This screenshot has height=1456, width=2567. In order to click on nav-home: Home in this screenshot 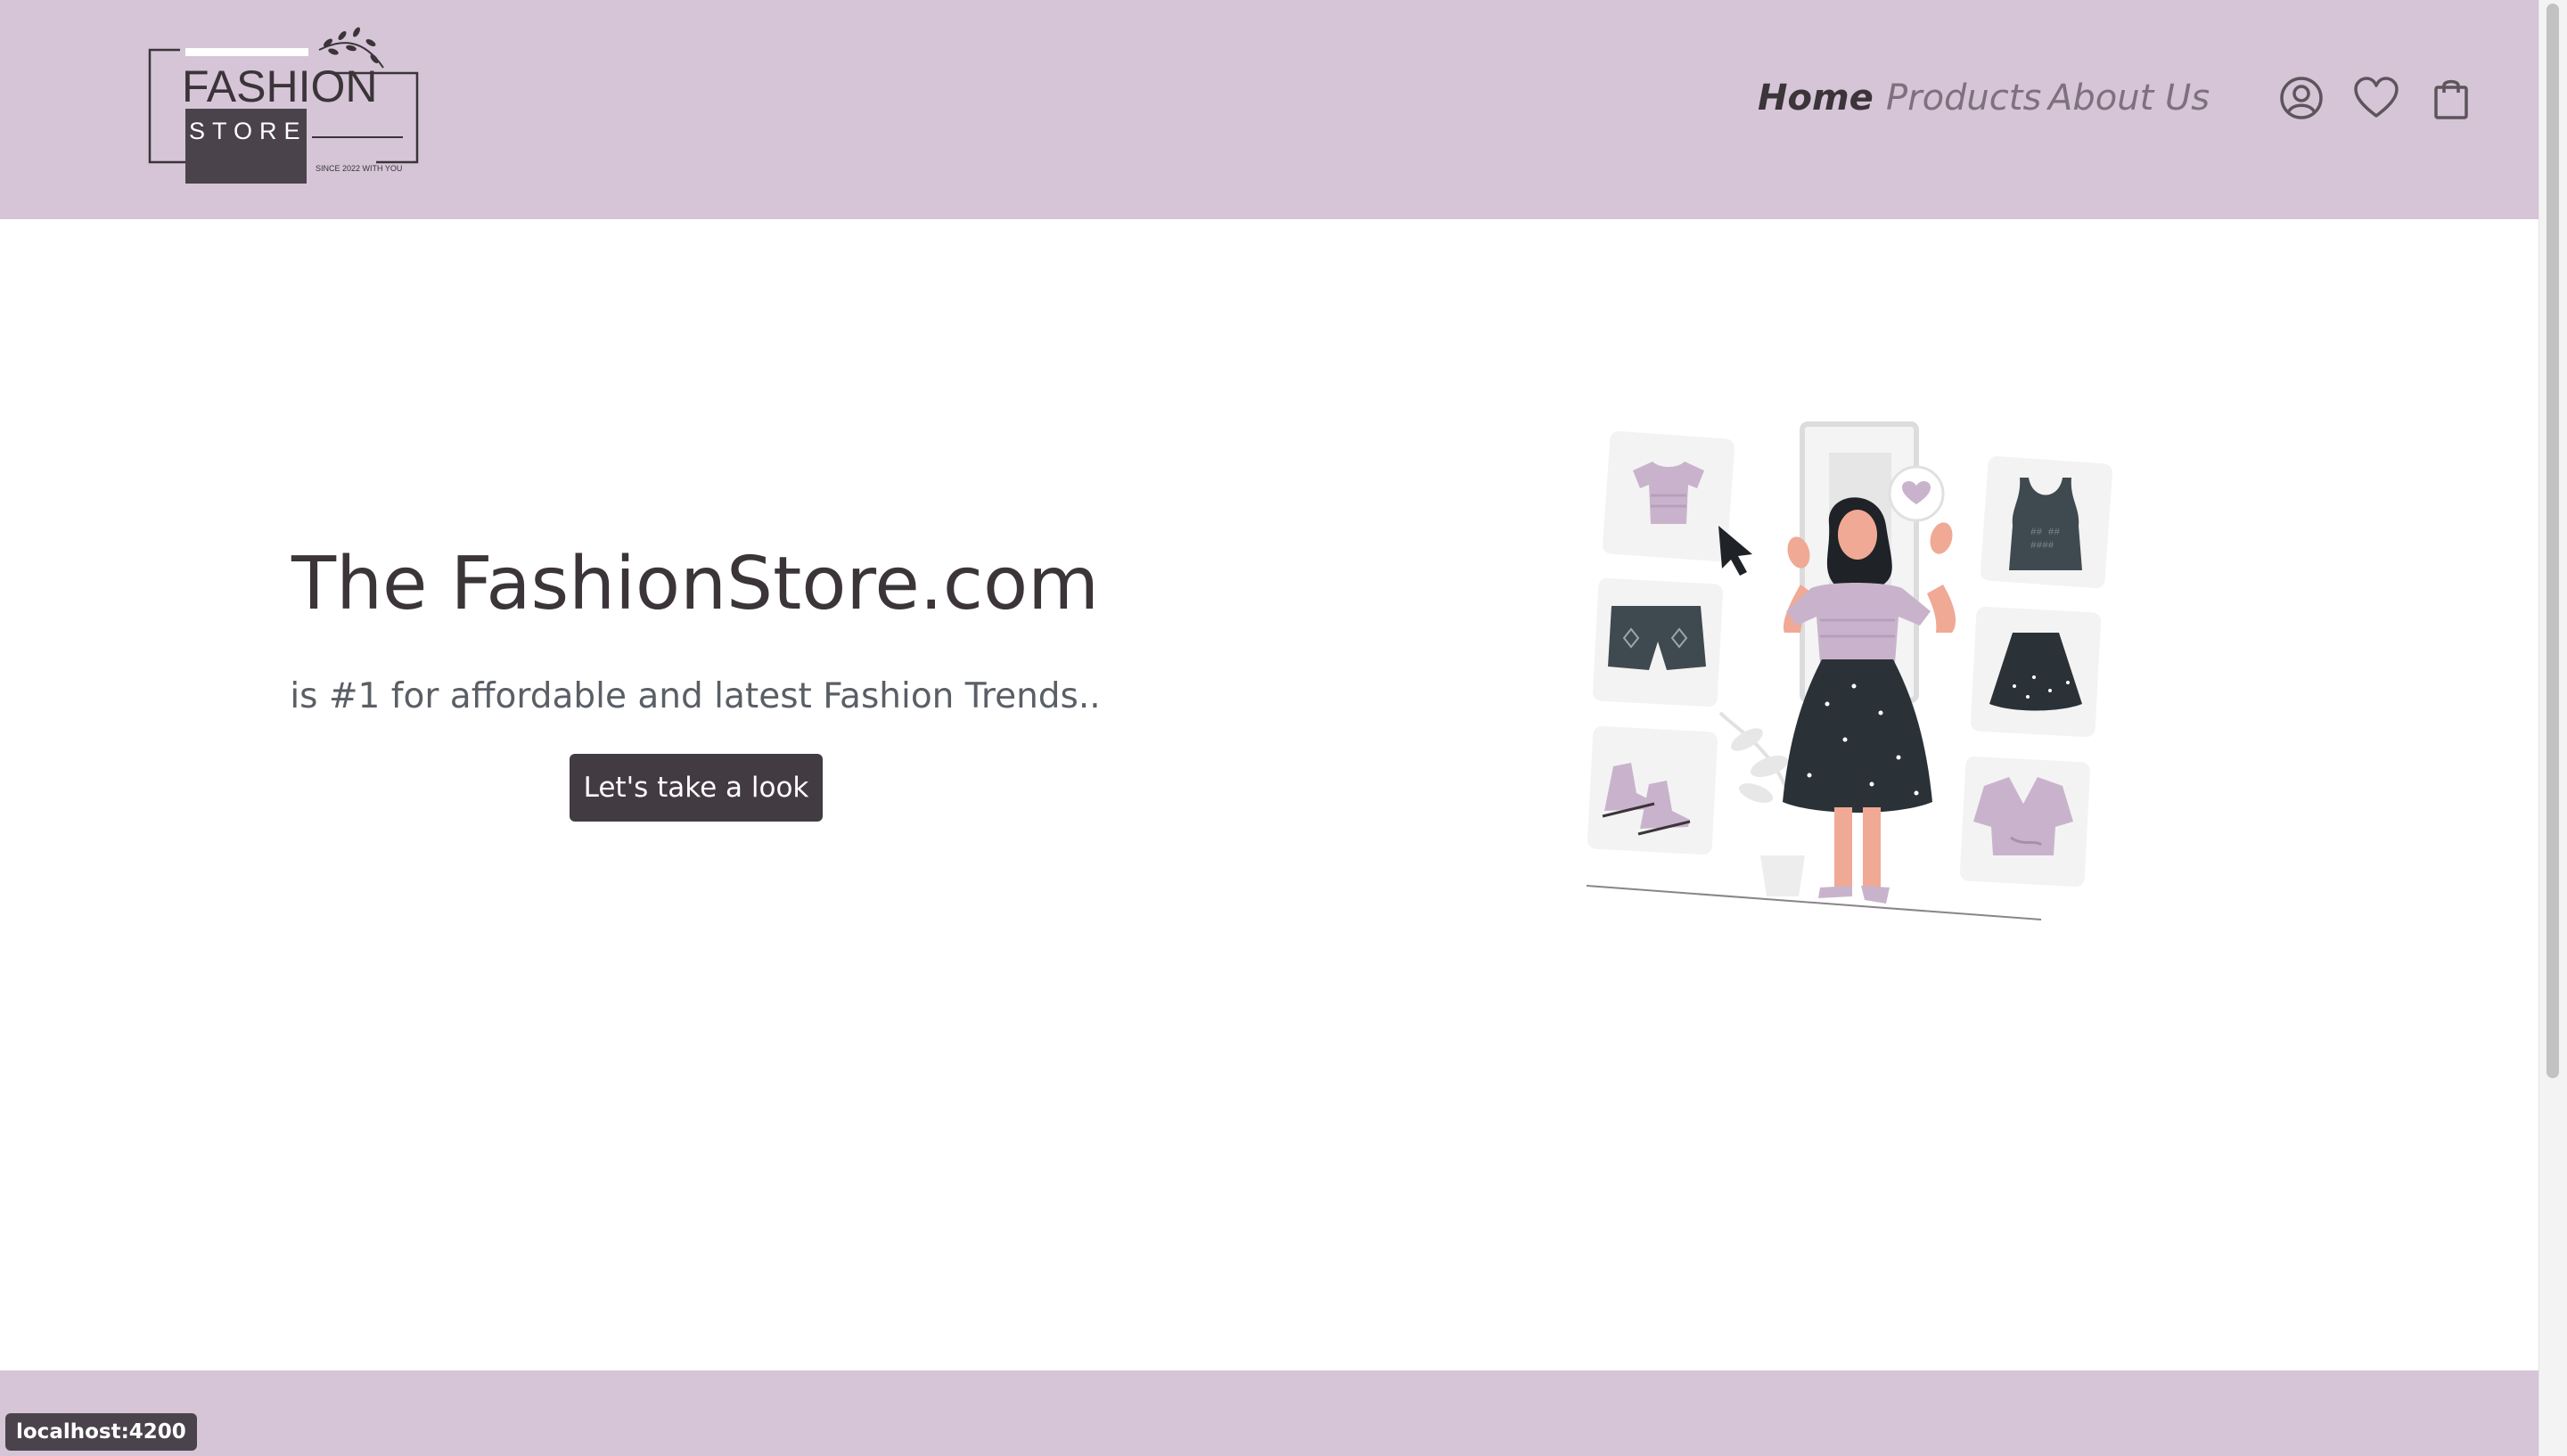, I will do `click(1816, 98)`.